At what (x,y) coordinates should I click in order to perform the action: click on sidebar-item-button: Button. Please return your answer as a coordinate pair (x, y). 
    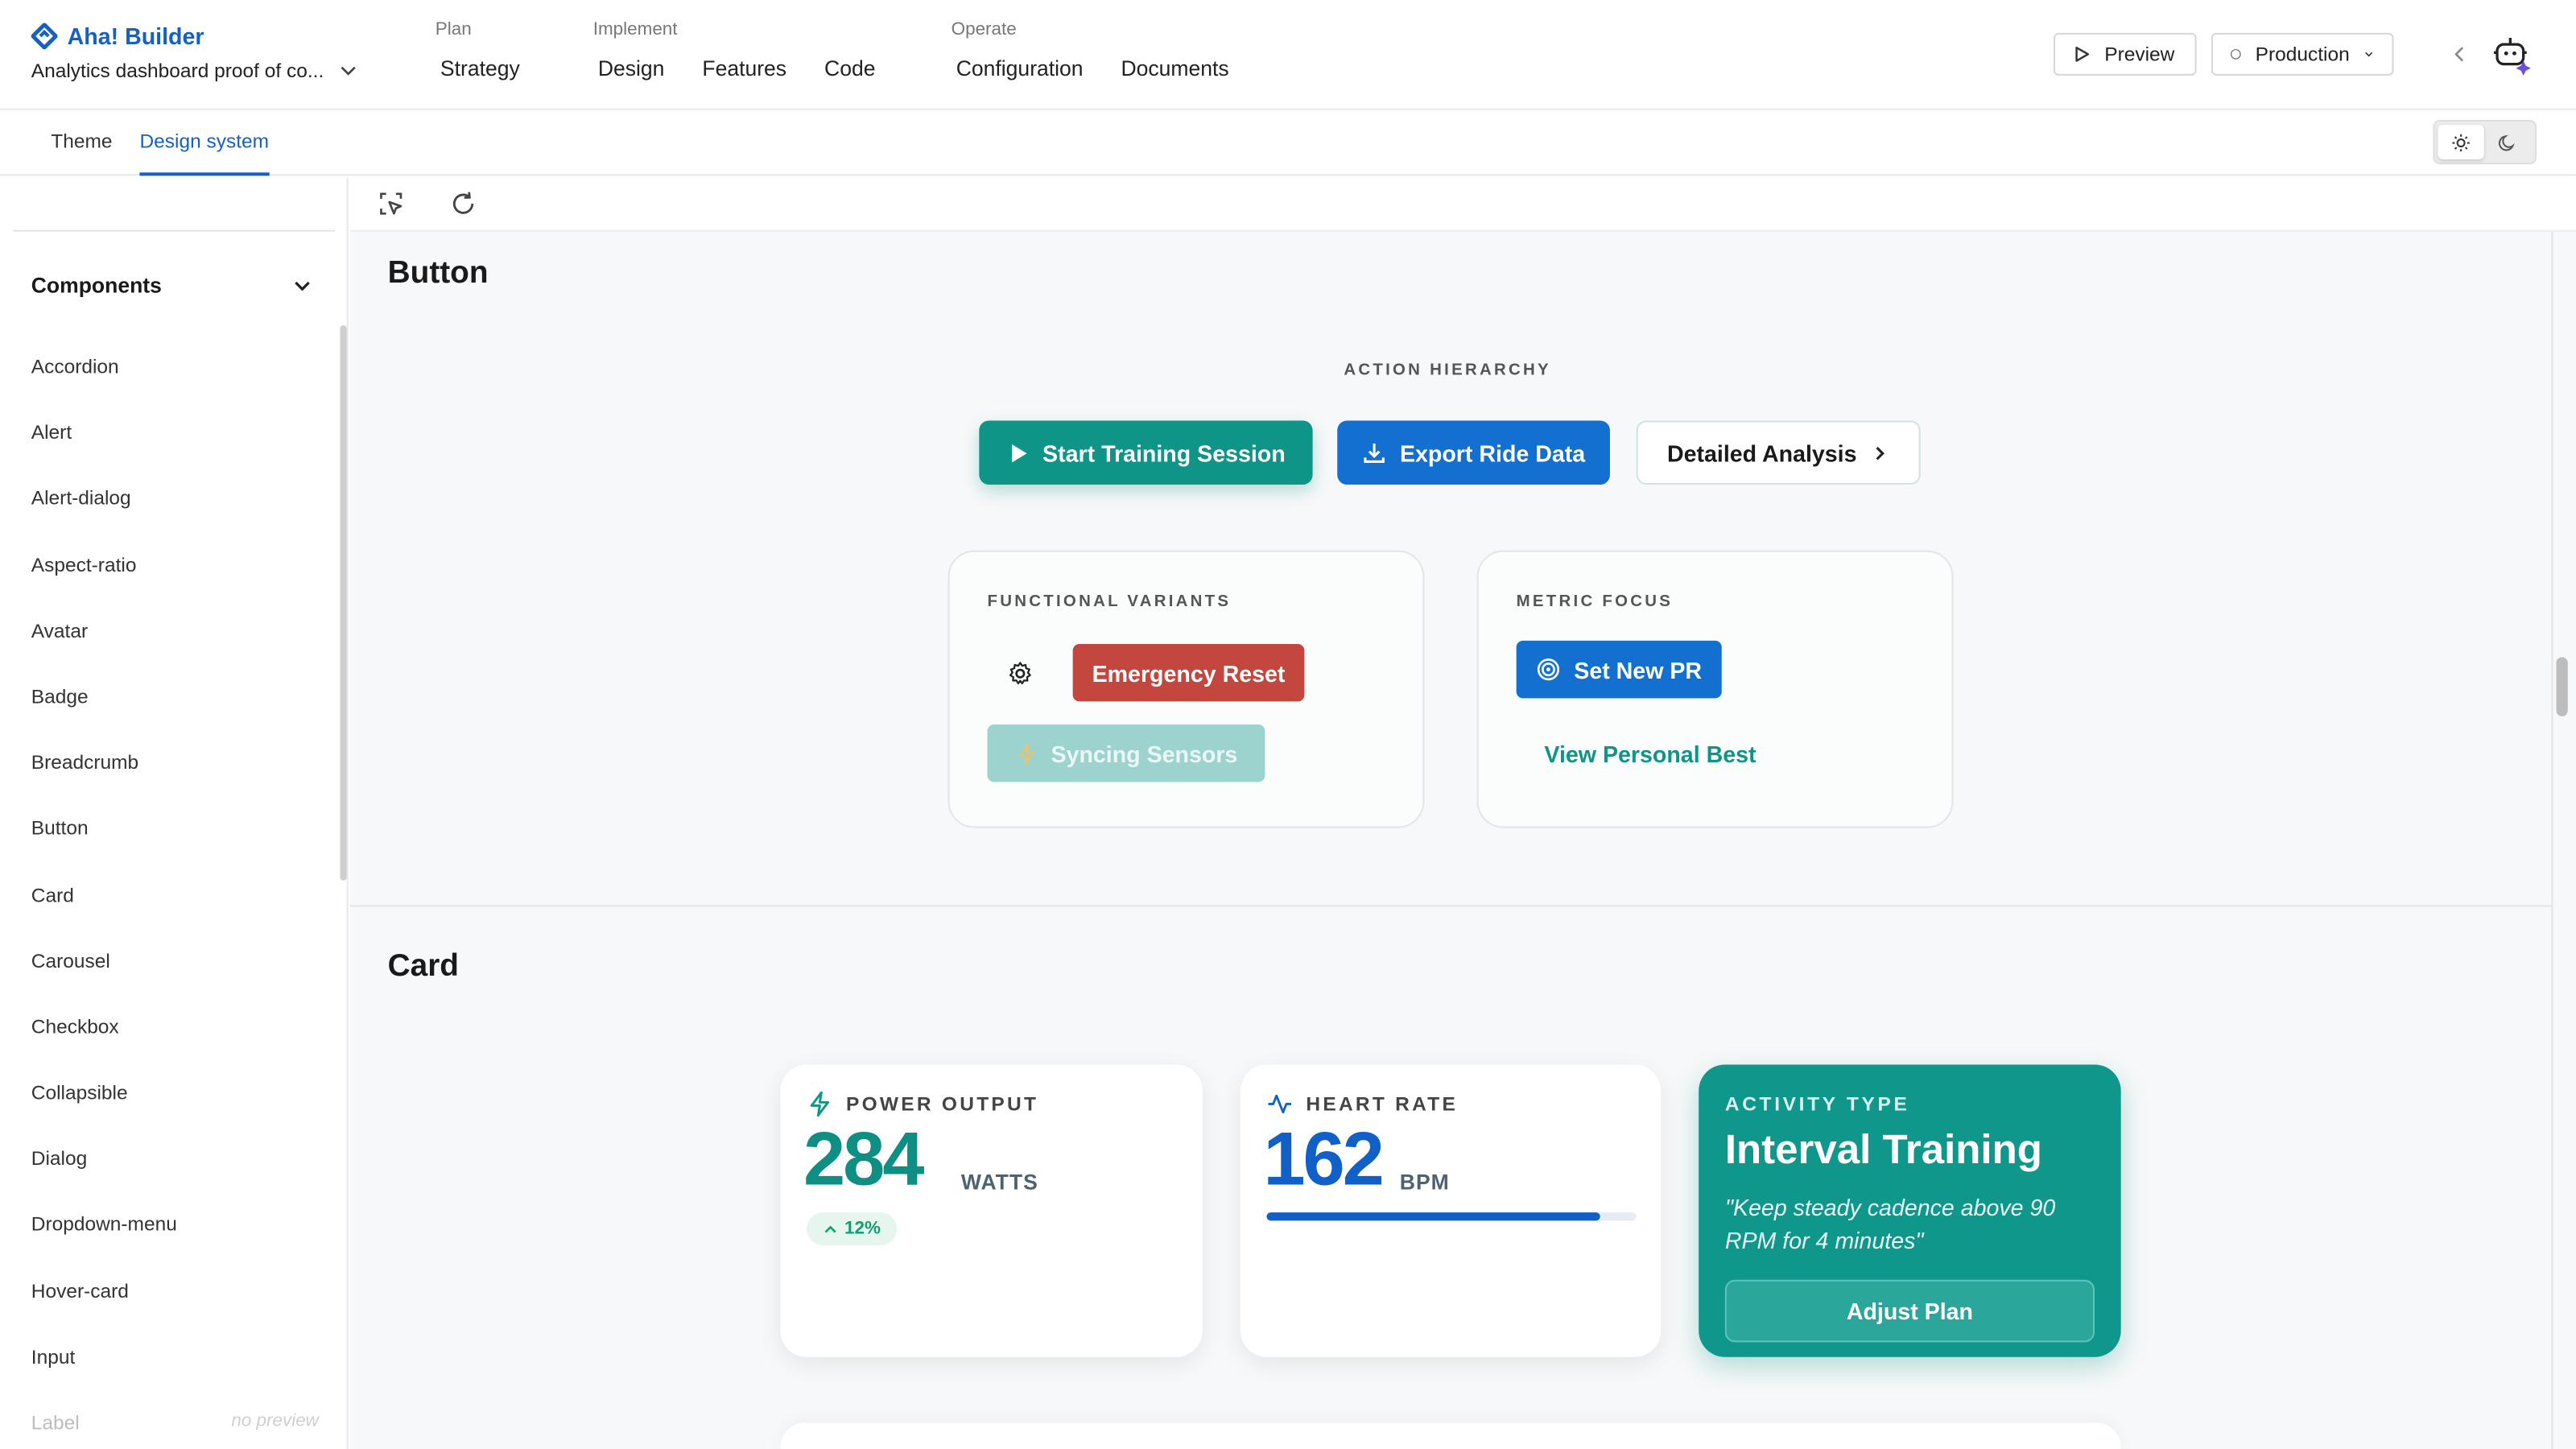
    Looking at the image, I should click on (175, 850).